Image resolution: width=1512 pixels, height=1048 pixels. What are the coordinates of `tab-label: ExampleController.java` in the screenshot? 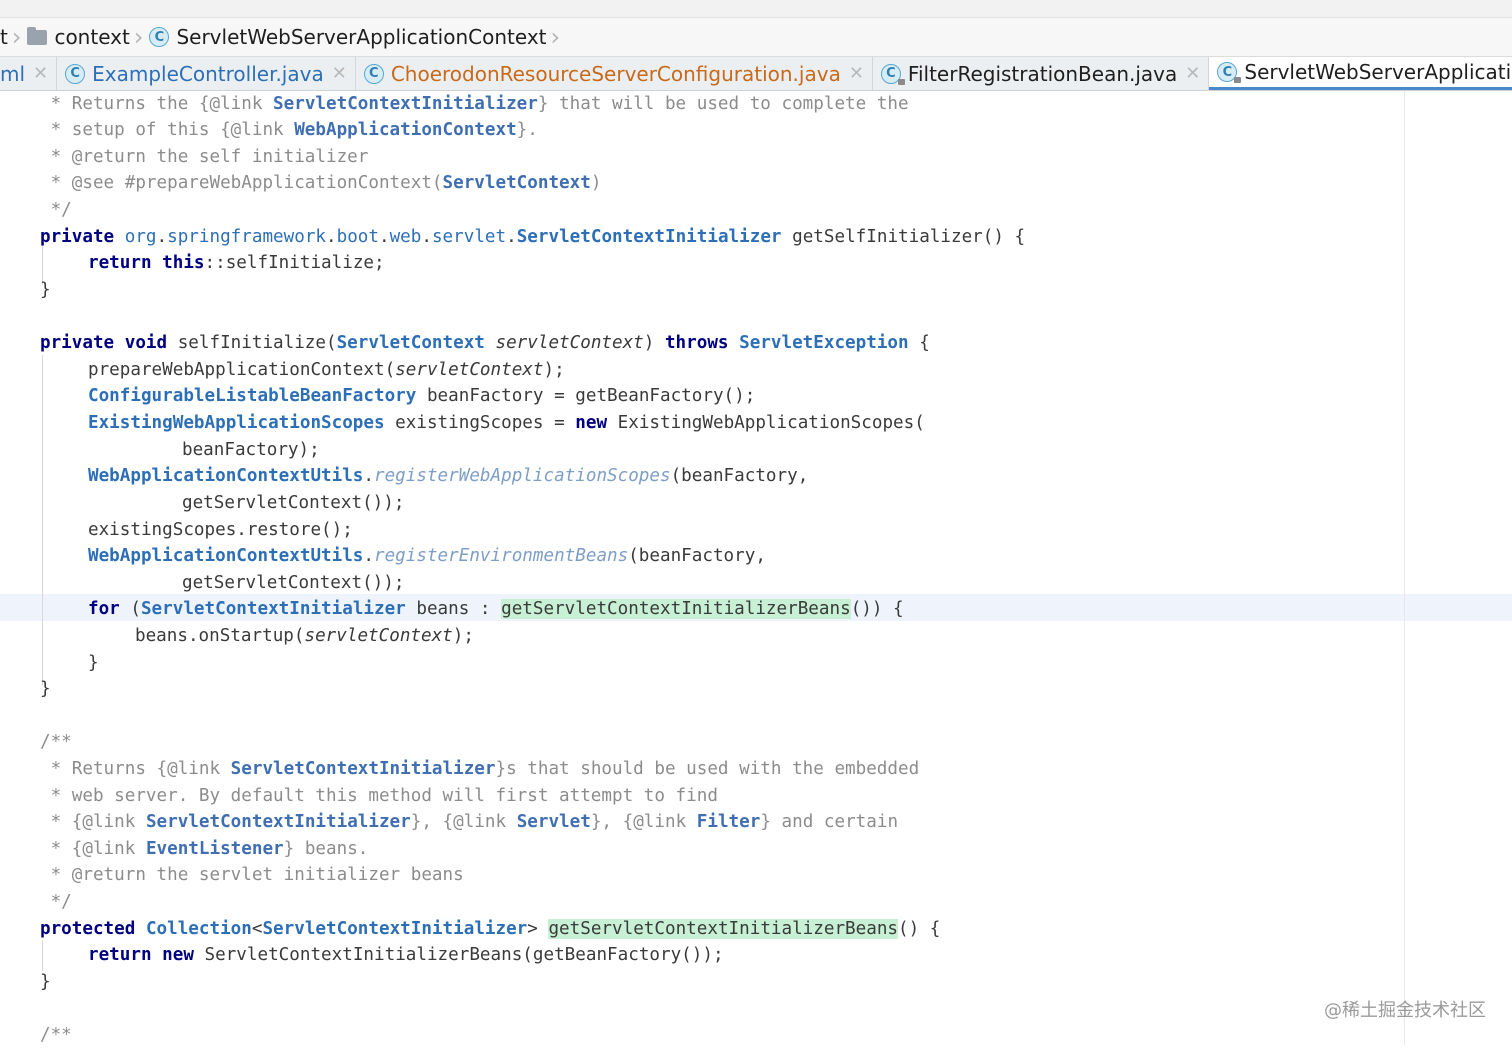 It's located at (208, 73).